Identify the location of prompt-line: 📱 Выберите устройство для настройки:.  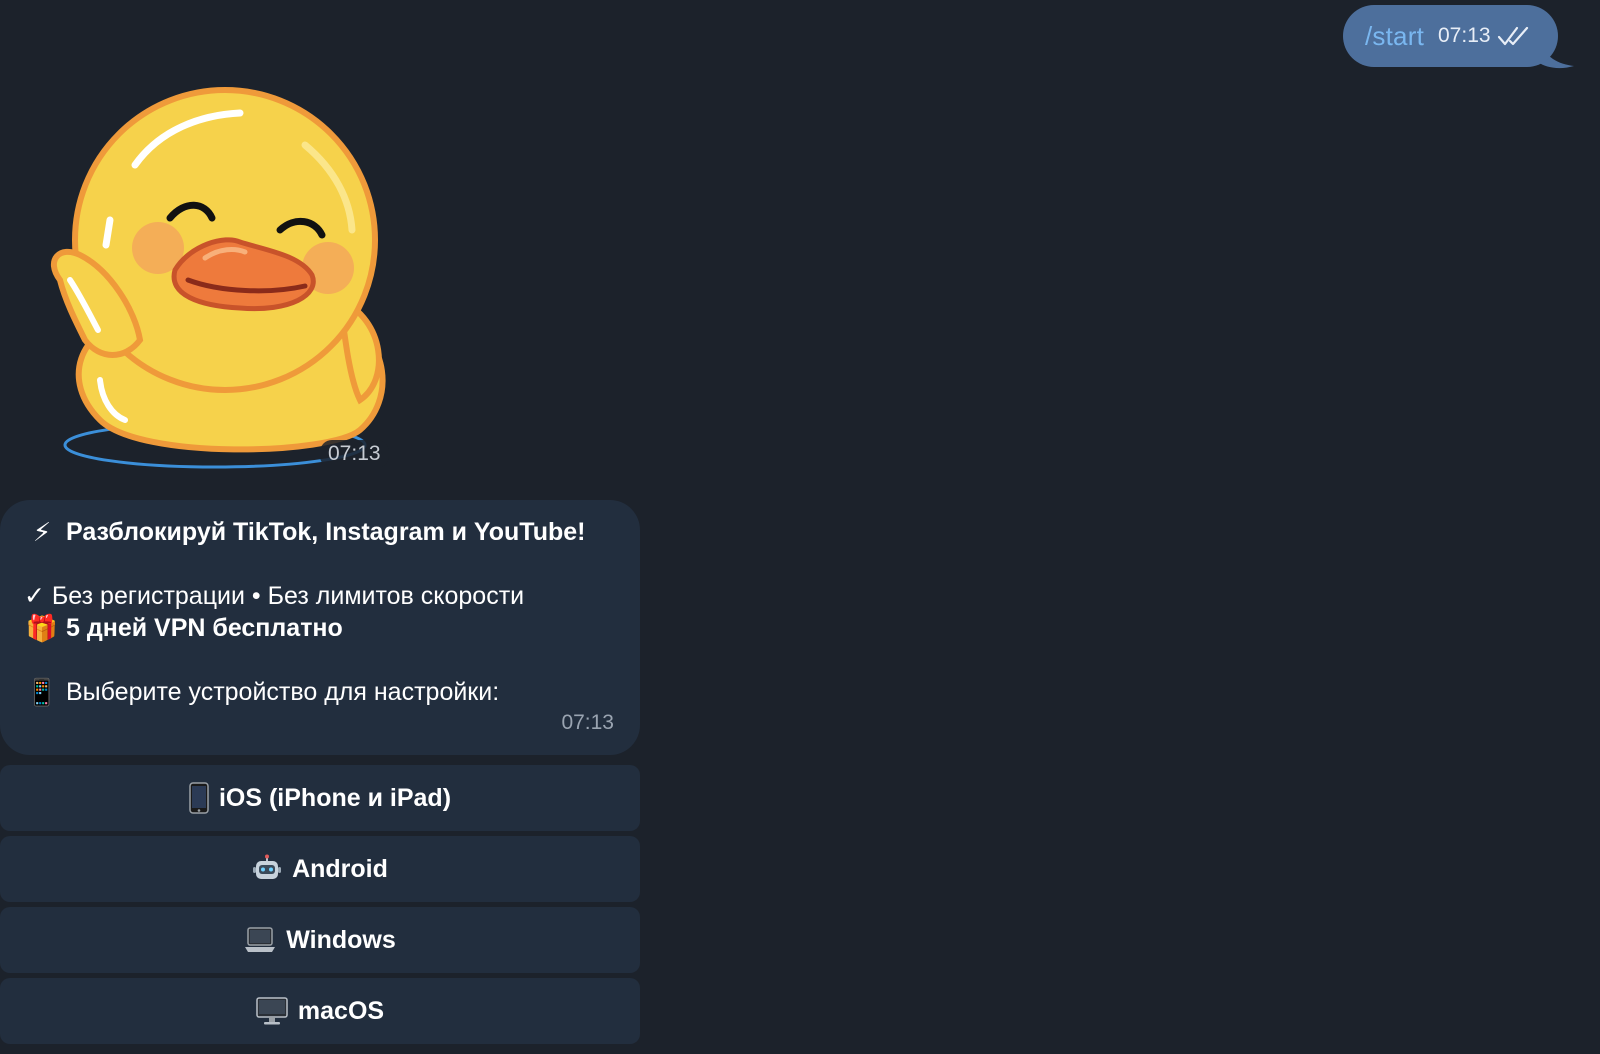
(321, 692).